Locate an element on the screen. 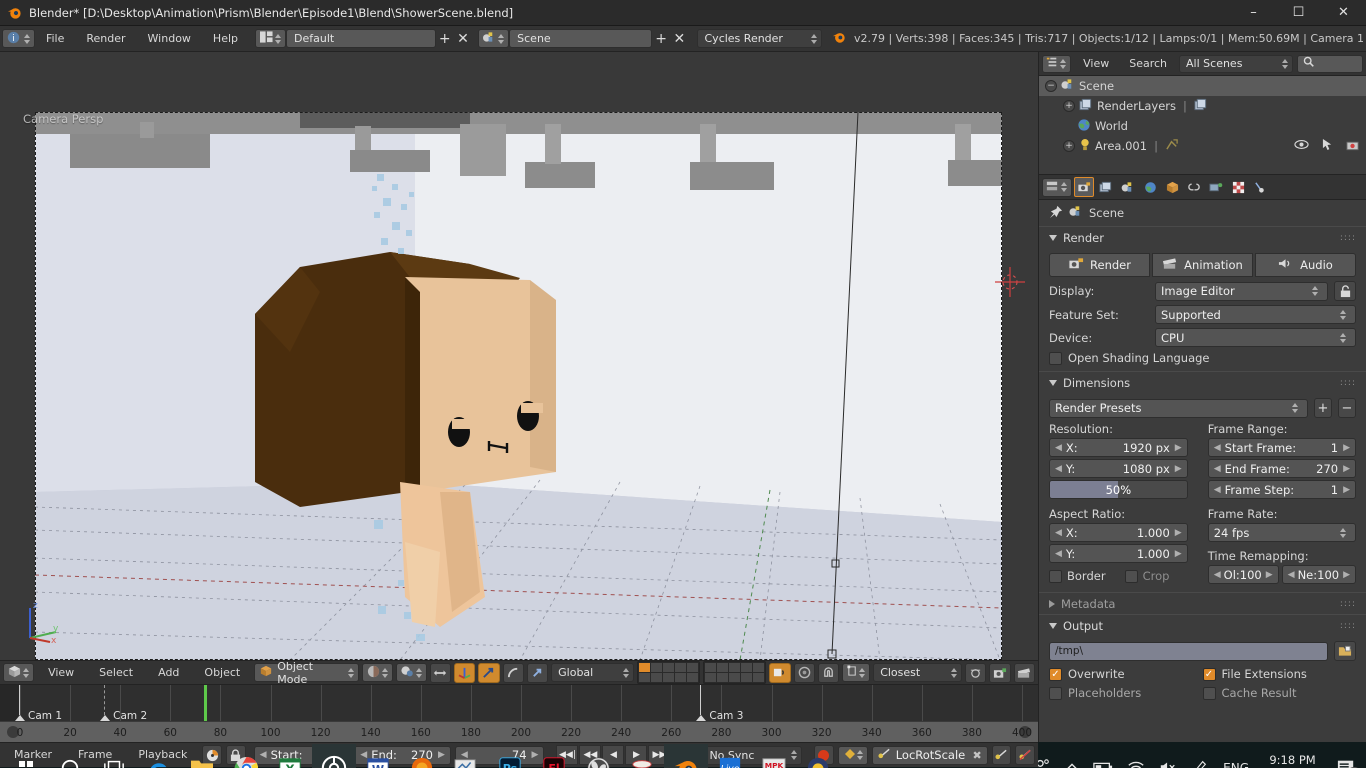  viewport-menu-add: Add is located at coordinates (168, 673).